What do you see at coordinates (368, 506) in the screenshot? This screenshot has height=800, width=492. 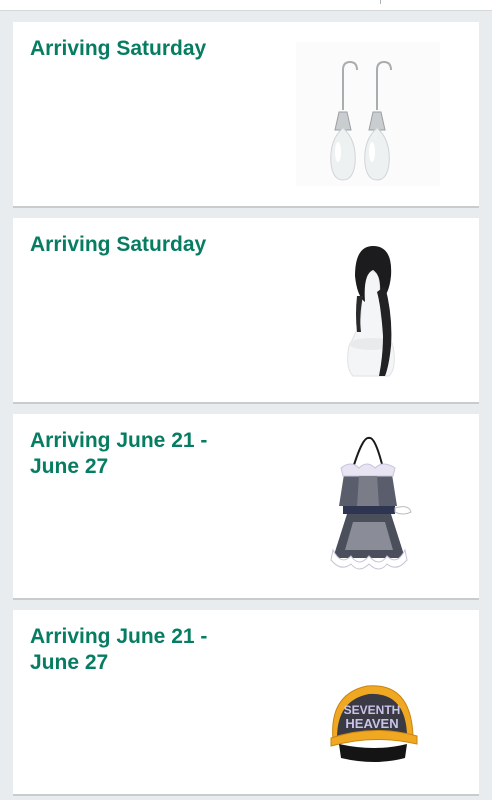 I see `maid-outfit-image` at bounding box center [368, 506].